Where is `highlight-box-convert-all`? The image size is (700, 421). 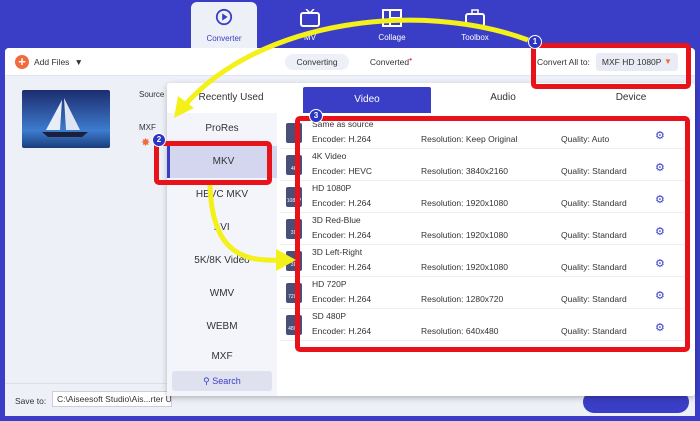 highlight-box-convert-all is located at coordinates (611, 66).